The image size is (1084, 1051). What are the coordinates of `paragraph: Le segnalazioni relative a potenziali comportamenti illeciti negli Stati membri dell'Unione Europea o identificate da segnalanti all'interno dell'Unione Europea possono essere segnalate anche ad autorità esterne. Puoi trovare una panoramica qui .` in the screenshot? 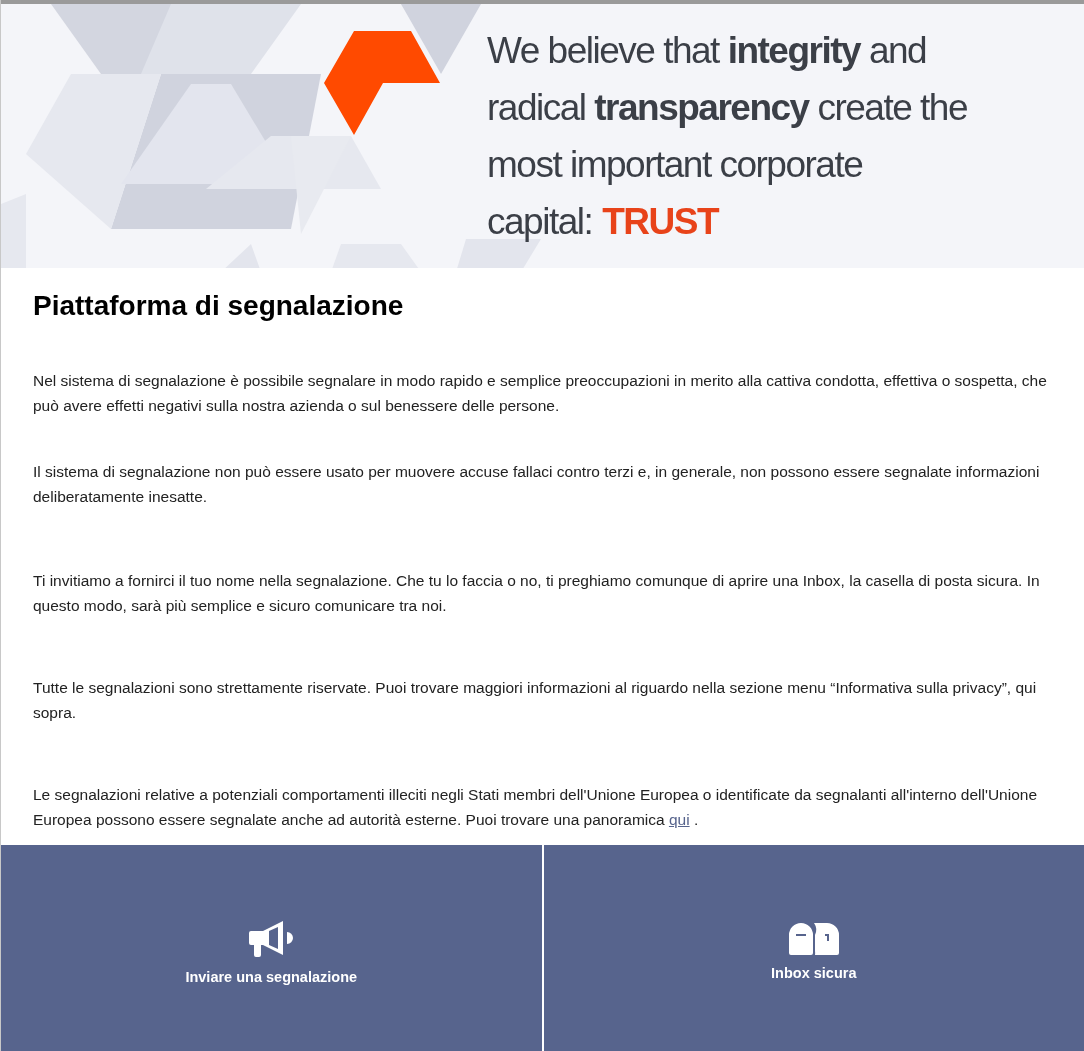 It's located at (536, 807).